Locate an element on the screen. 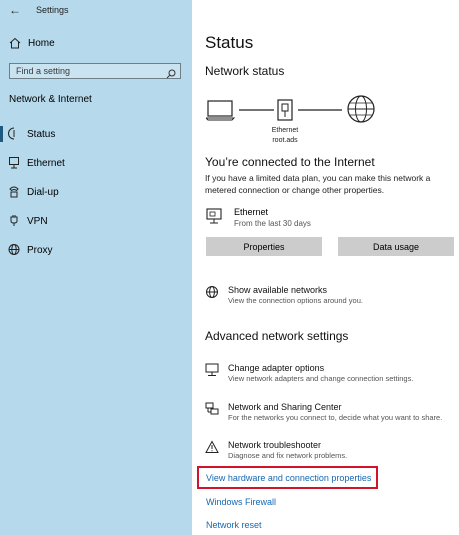 The height and width of the screenshot is (535, 459). sidebar-item-label: Dial-up is located at coordinates (43, 192).